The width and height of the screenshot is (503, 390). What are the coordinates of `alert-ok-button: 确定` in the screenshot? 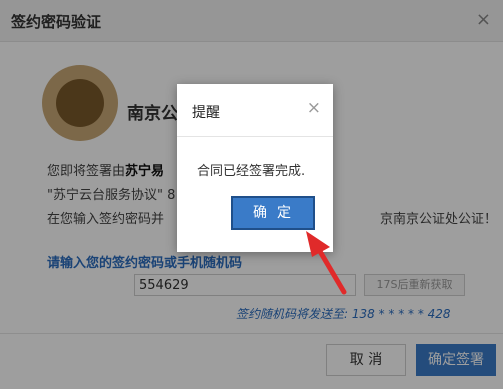 It's located at (273, 213).